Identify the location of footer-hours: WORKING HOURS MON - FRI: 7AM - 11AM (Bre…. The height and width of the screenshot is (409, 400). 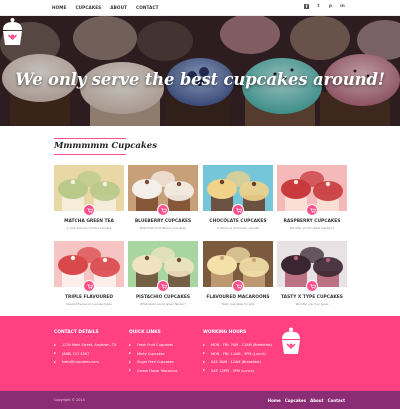
(237, 353).